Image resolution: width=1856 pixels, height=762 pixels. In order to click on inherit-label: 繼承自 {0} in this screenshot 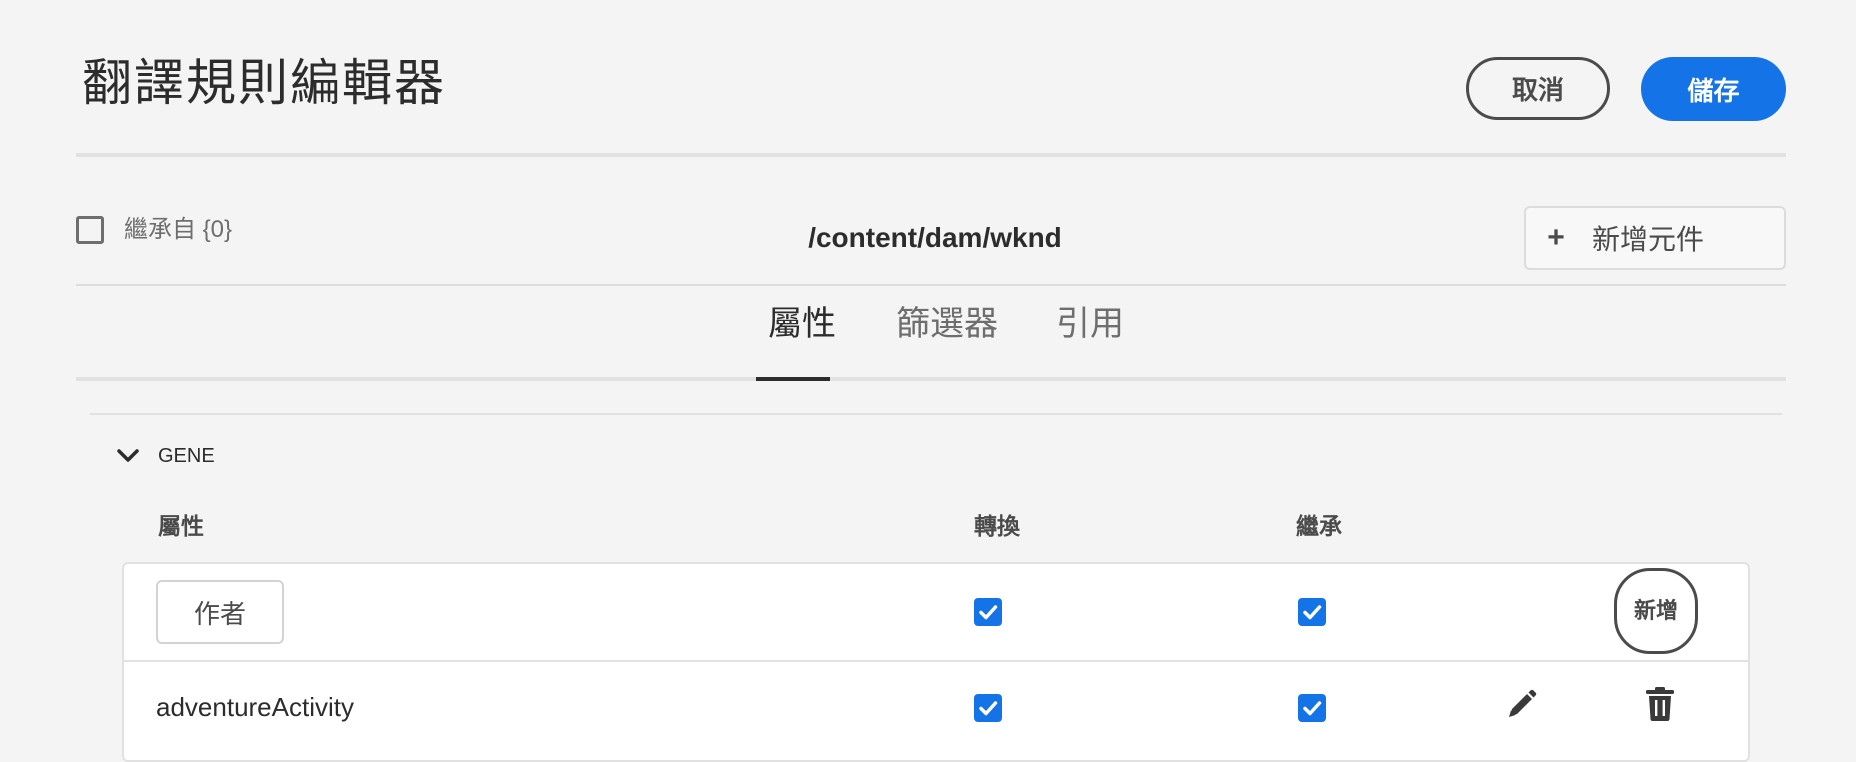, I will do `click(178, 229)`.